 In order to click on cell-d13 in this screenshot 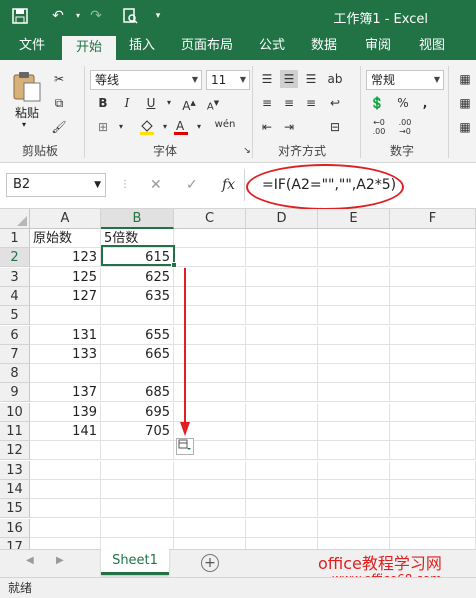, I will do `click(282, 470)`.